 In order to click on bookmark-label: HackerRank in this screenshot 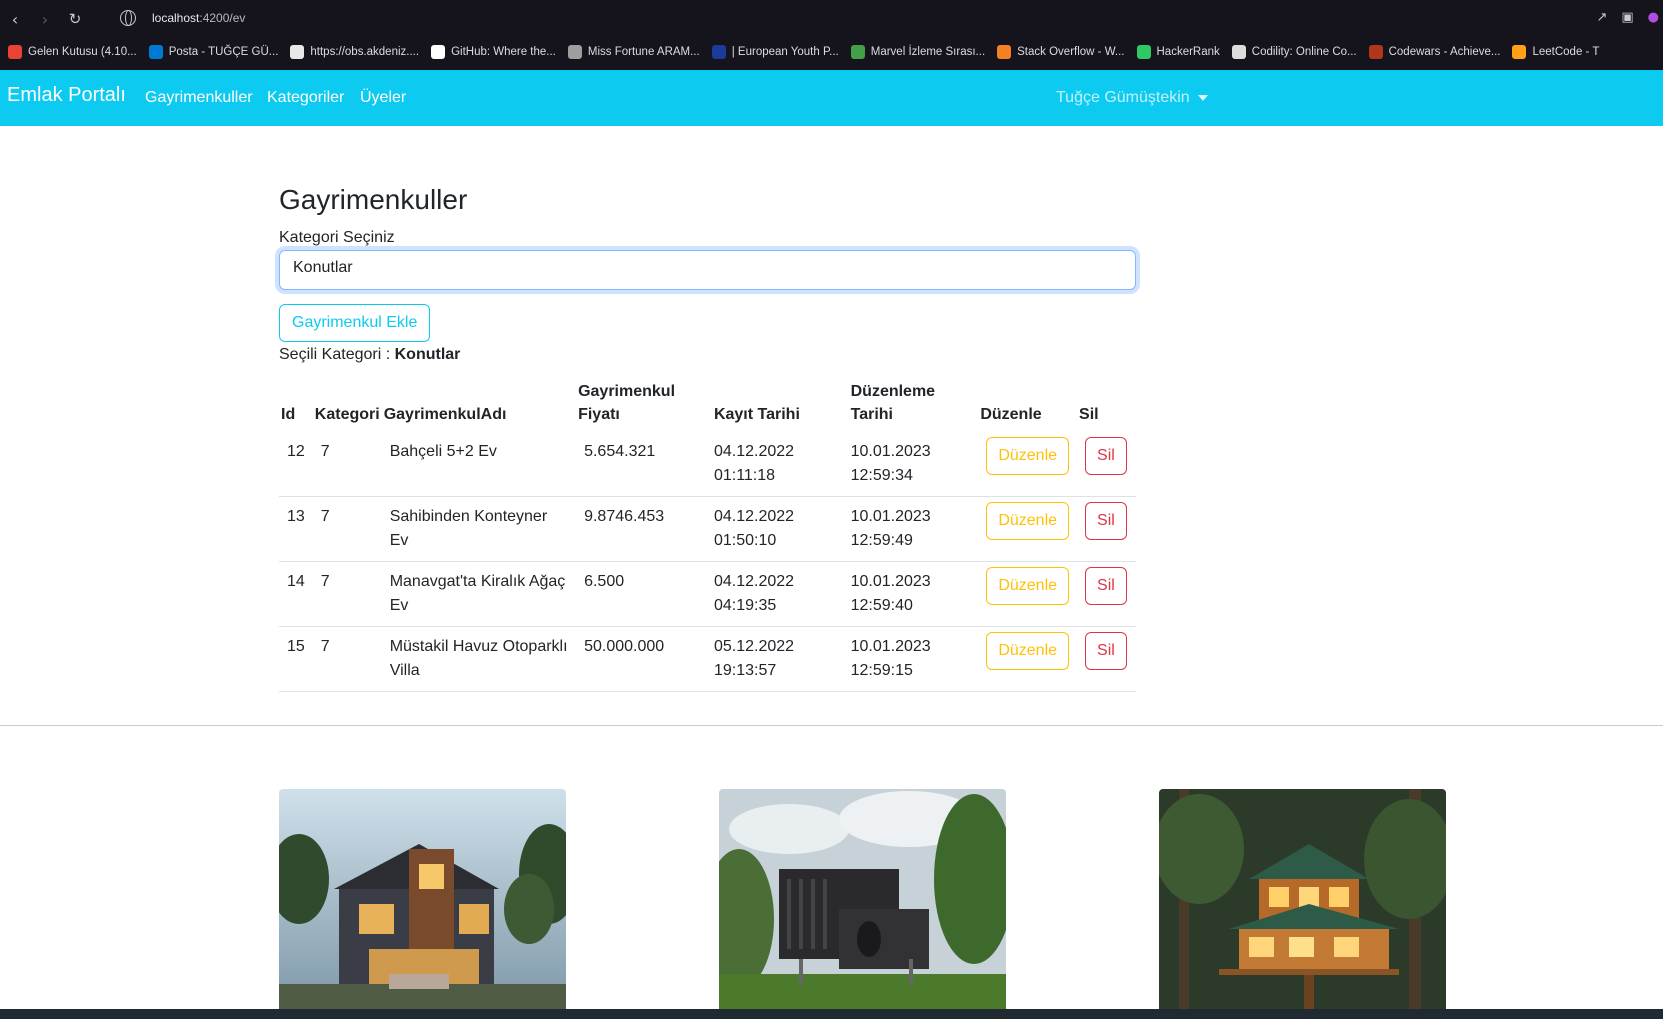, I will do `click(1188, 52)`.